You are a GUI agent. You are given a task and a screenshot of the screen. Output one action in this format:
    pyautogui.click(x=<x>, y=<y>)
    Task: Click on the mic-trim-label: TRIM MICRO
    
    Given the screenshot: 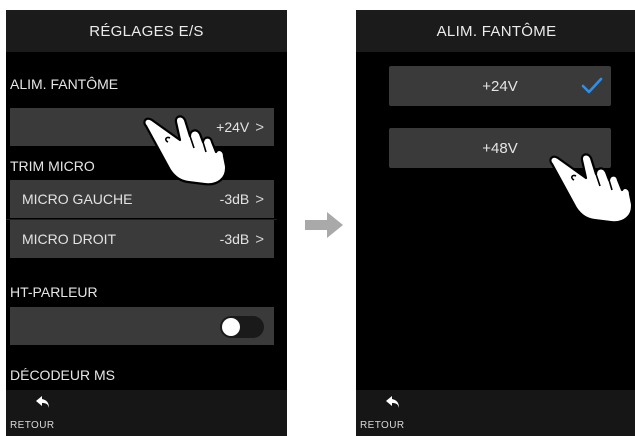 What is the action you would take?
    pyautogui.click(x=52, y=166)
    